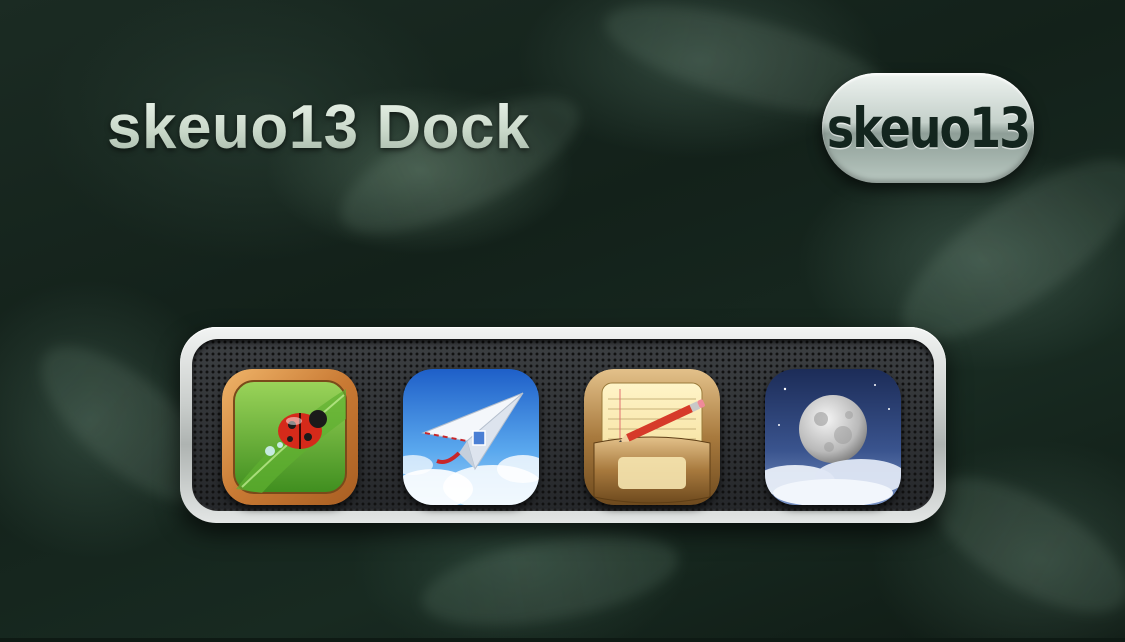 The height and width of the screenshot is (642, 1125). Describe the element at coordinates (471, 437) in the screenshot. I see `paper-plane-mail-icon` at that location.